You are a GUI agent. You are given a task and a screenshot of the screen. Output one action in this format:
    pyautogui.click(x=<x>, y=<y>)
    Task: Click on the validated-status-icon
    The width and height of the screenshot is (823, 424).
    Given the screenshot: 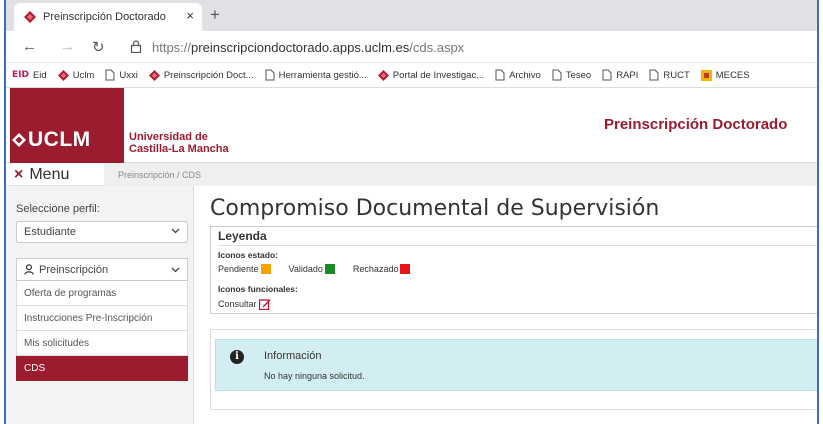 What is the action you would take?
    pyautogui.click(x=329, y=269)
    